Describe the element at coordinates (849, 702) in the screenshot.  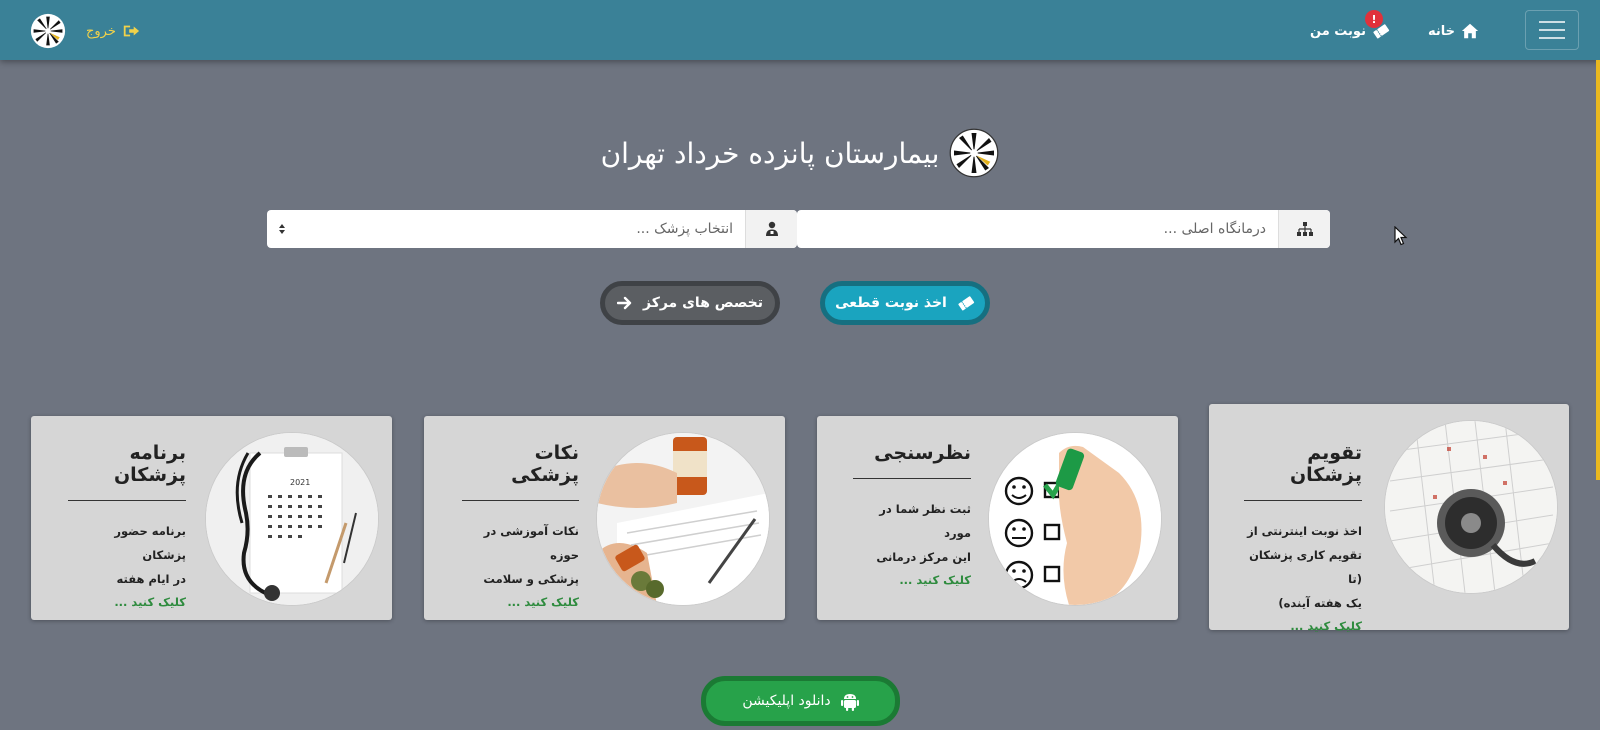
I see `android-icon` at that location.